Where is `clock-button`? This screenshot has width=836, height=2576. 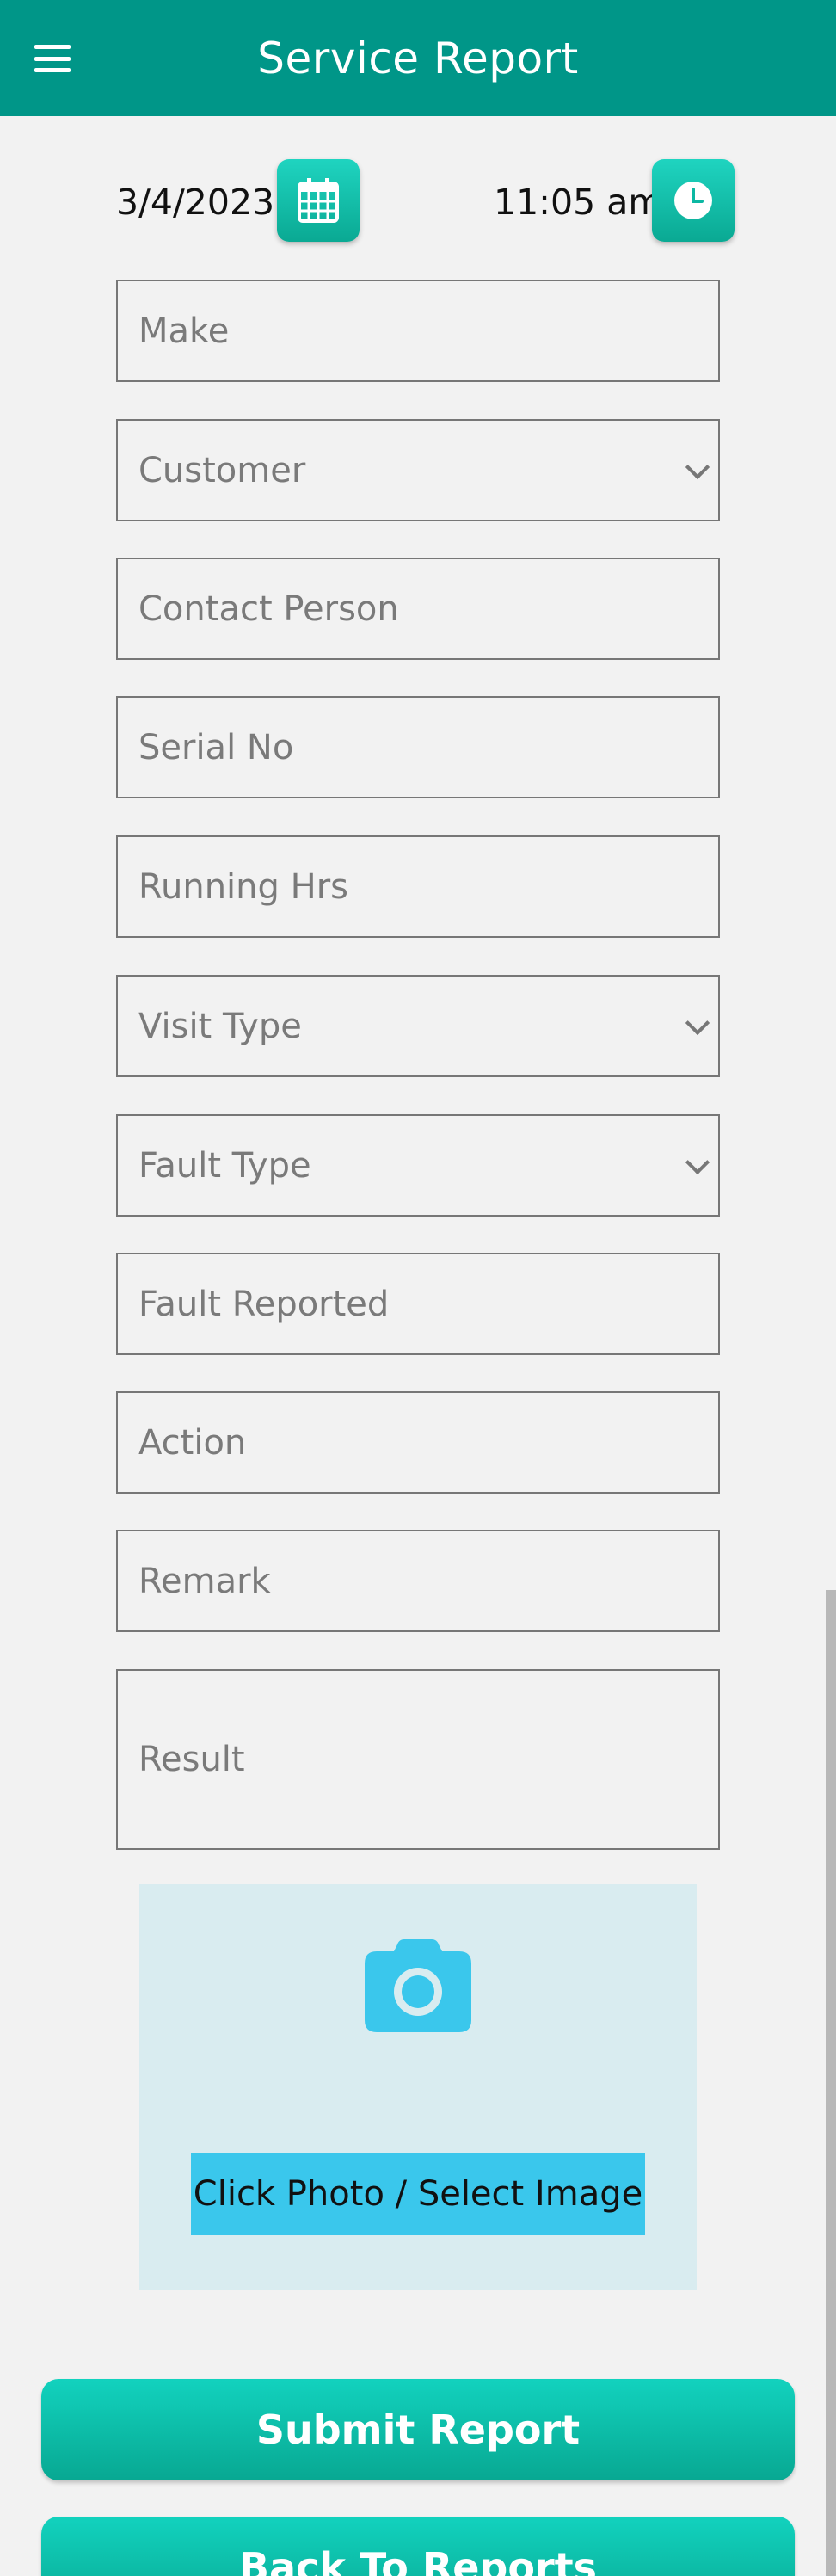 clock-button is located at coordinates (693, 200).